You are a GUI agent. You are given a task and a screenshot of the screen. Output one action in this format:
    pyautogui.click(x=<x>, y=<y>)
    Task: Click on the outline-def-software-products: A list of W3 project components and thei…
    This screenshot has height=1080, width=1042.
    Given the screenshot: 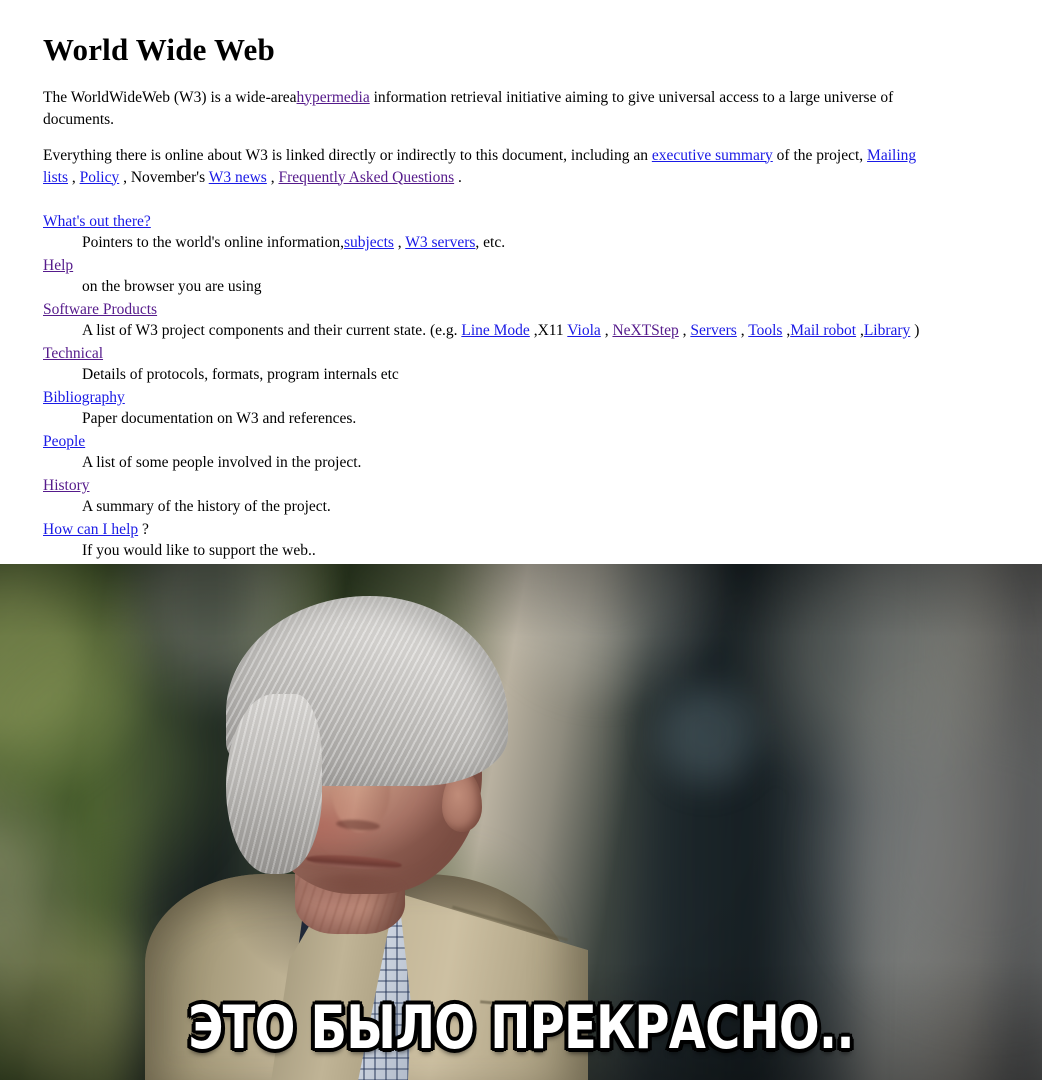 What is the action you would take?
    pyautogui.click(x=542, y=330)
    